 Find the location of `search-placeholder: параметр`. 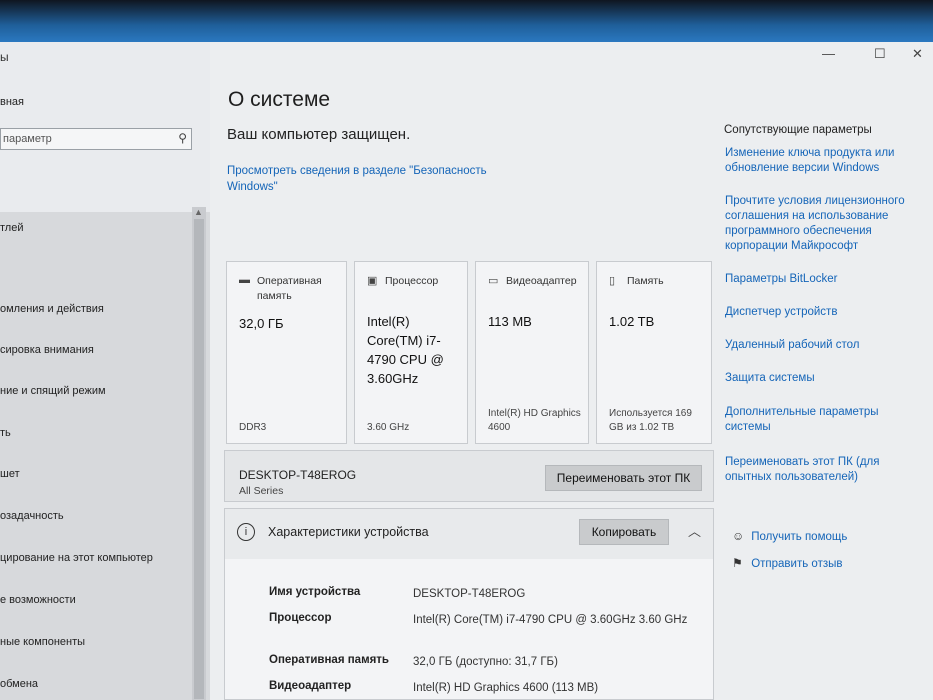

search-placeholder: параметр is located at coordinates (27, 139).